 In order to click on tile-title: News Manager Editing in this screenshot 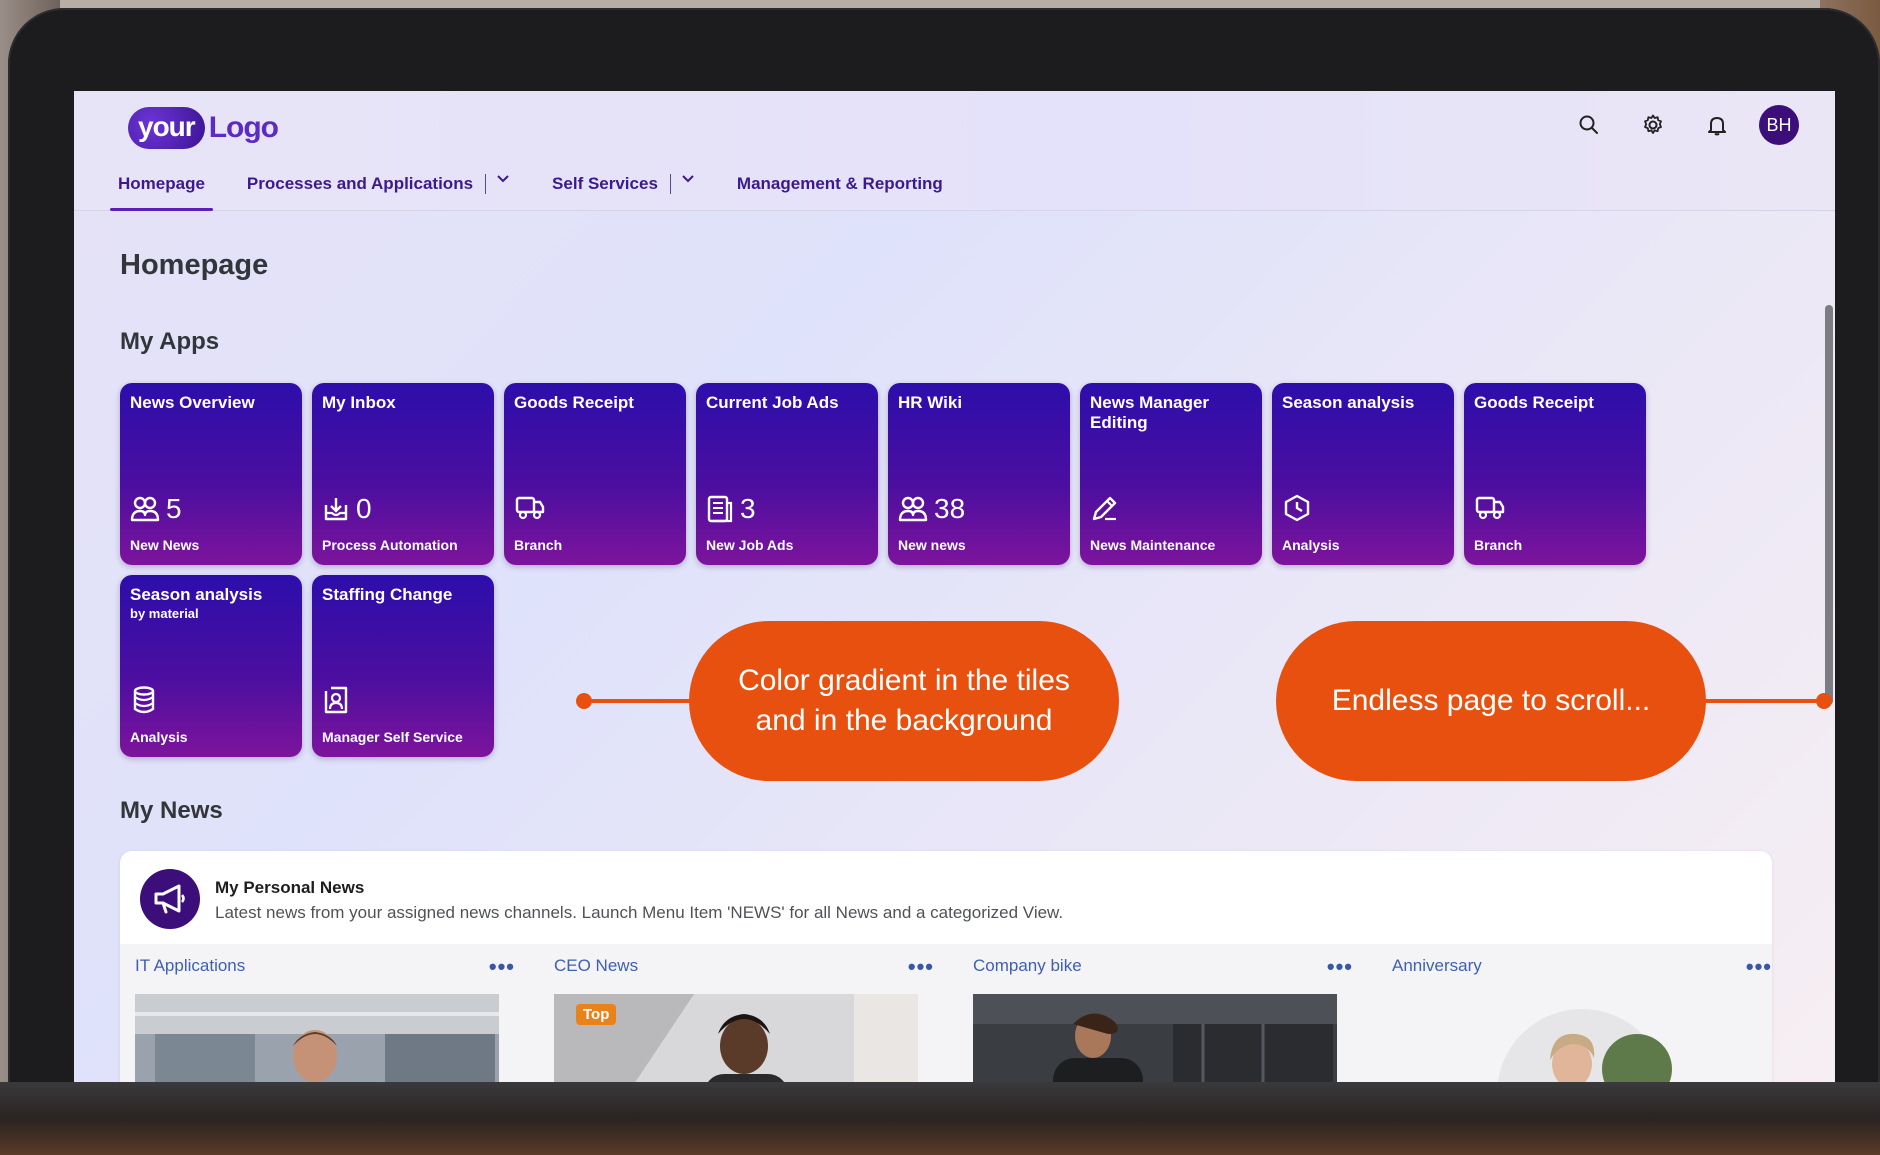, I will do `click(1150, 412)`.